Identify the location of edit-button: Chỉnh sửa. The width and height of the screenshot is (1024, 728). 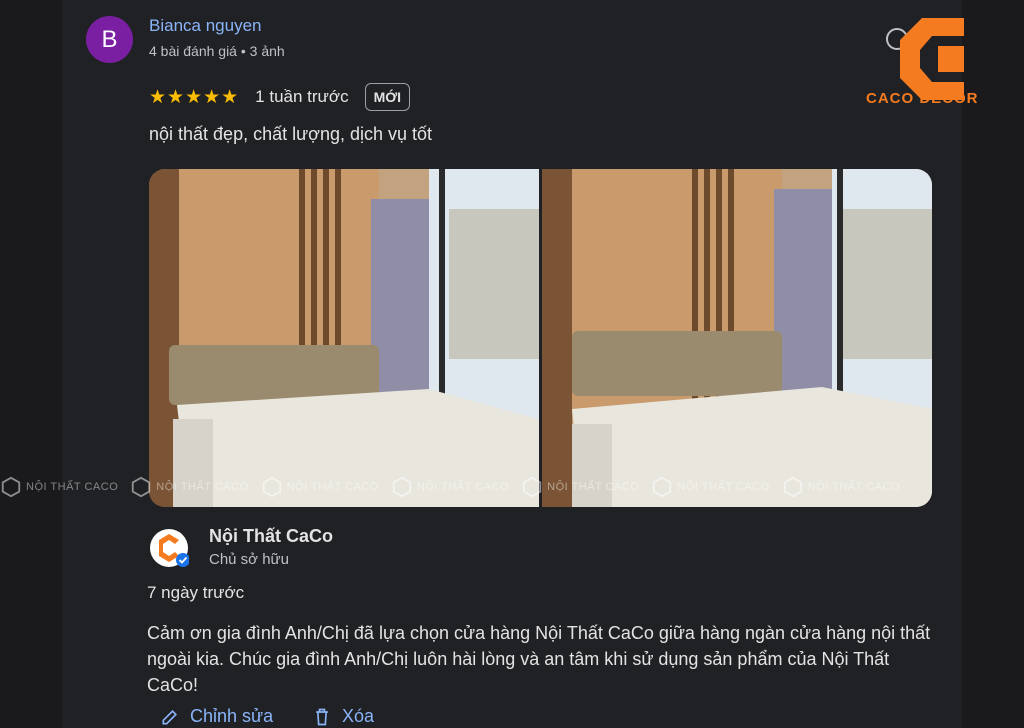
(216, 716).